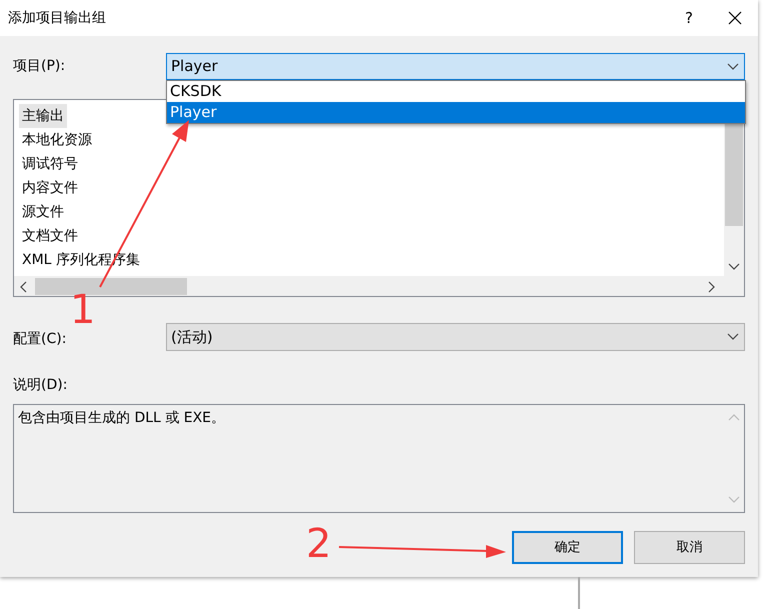  What do you see at coordinates (40, 339) in the screenshot?
I see `field-label: 配置(C):` at bounding box center [40, 339].